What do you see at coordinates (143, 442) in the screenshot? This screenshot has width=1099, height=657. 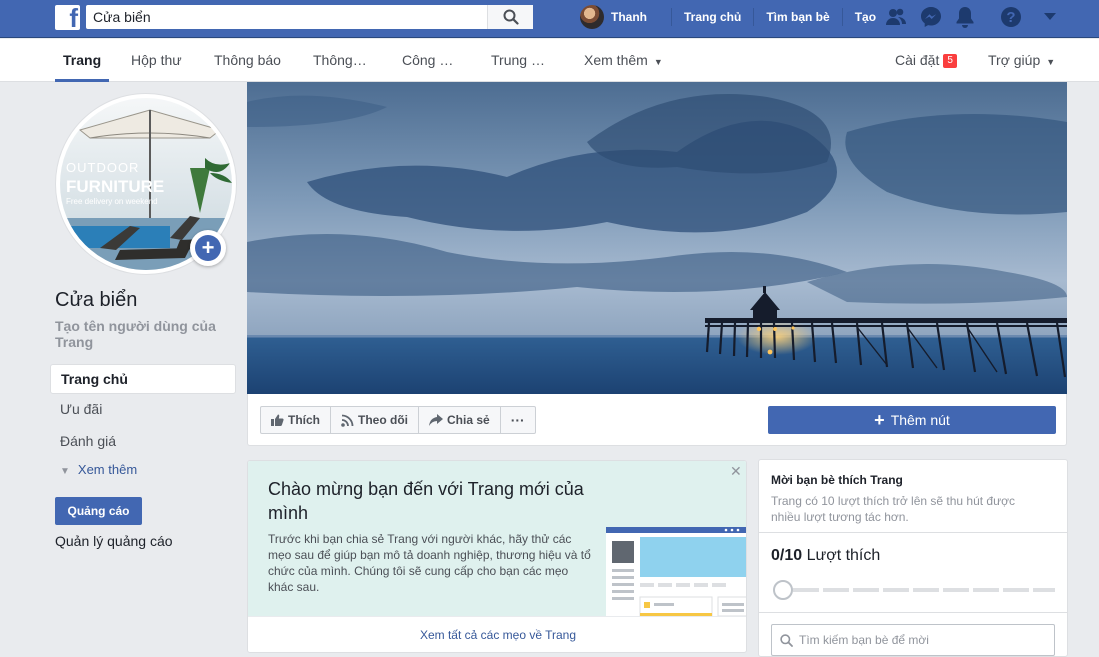 I see `left-nav-item-reviews: Đánh giá` at bounding box center [143, 442].